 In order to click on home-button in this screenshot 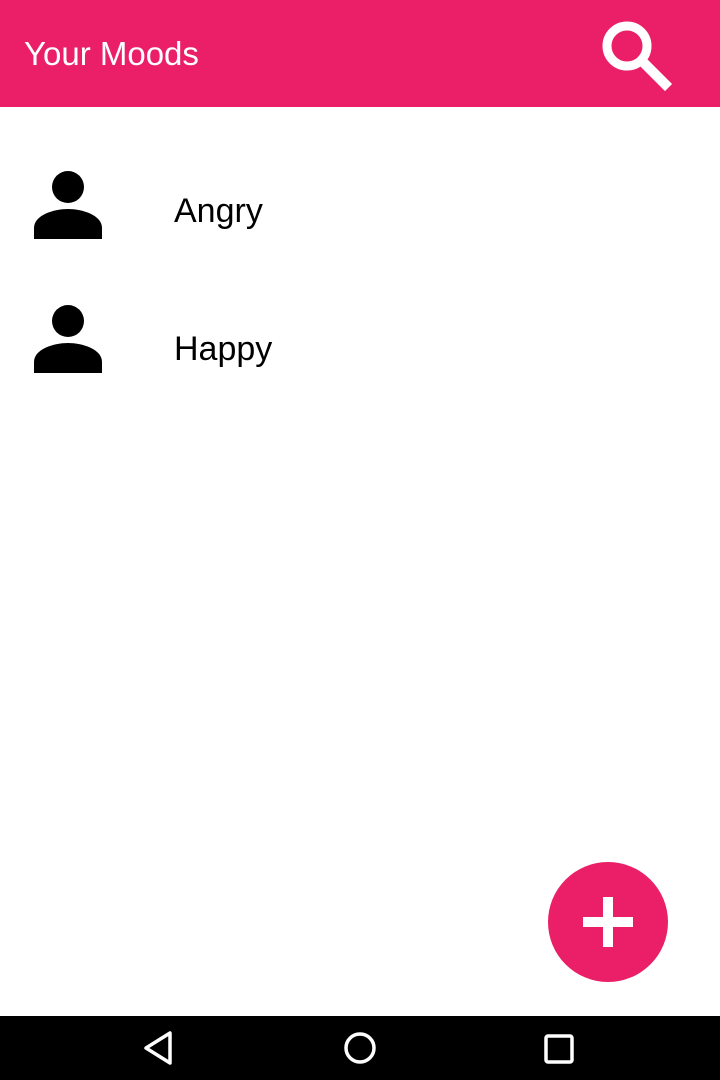, I will do `click(360, 1048)`.